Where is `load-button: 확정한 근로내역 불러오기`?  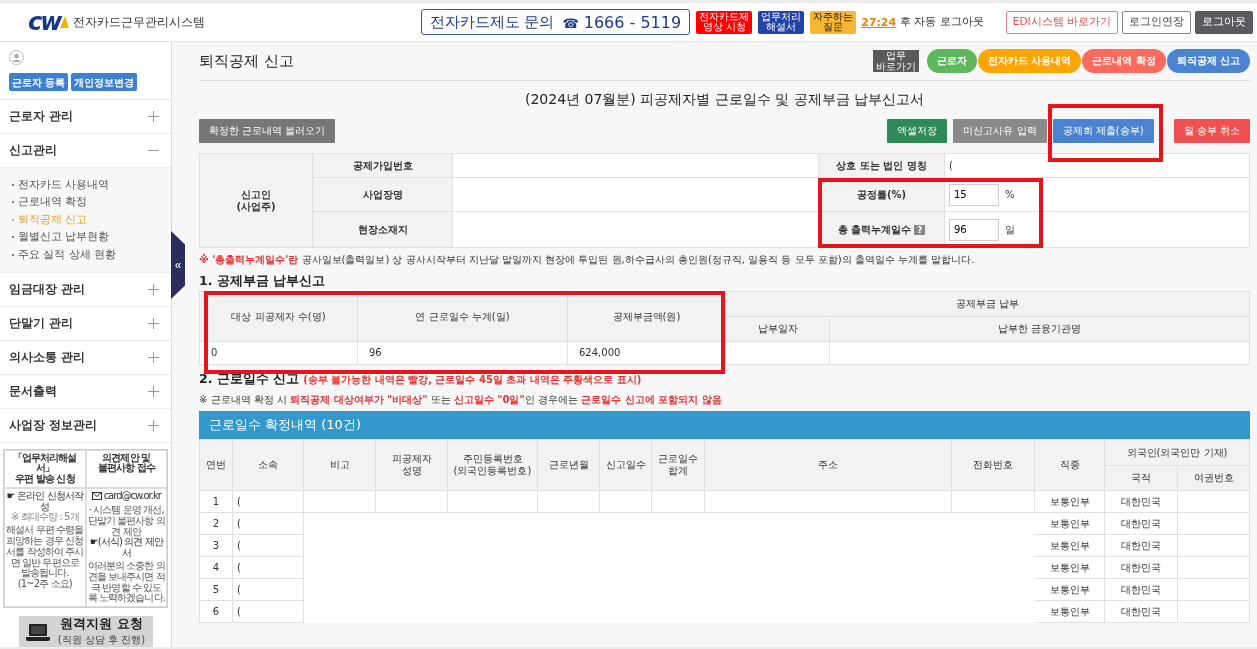
load-button: 확정한 근로내역 불러오기 is located at coordinates (267, 131).